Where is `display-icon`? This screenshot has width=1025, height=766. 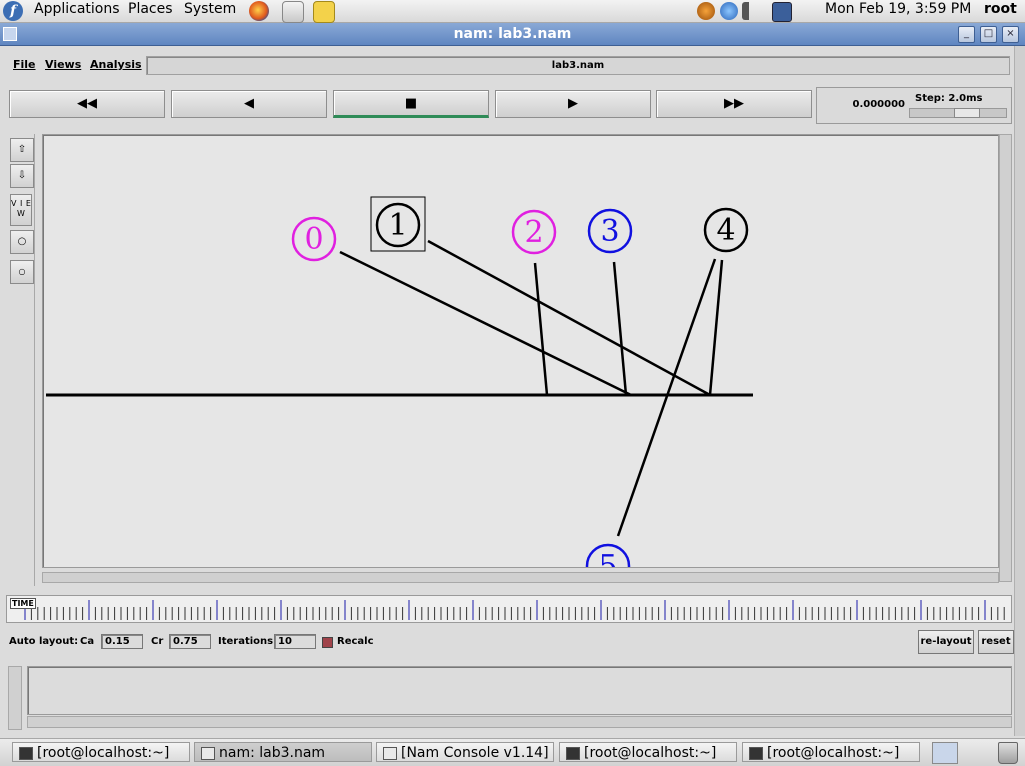
display-icon is located at coordinates (782, 12).